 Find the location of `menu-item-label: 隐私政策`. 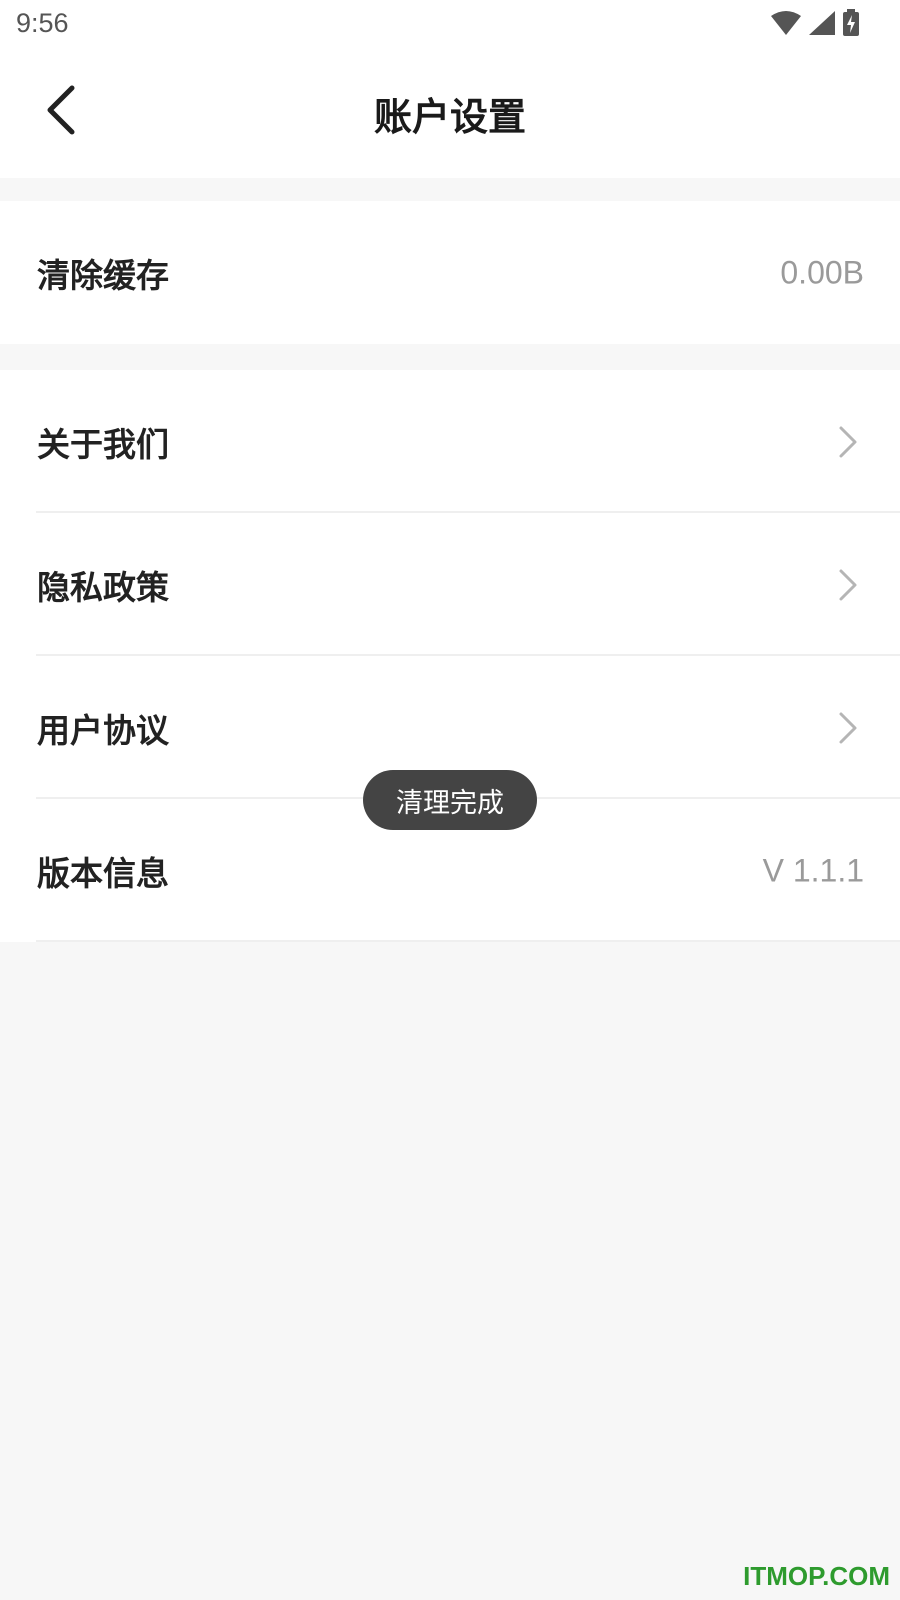

menu-item-label: 隐私政策 is located at coordinates (103, 587).